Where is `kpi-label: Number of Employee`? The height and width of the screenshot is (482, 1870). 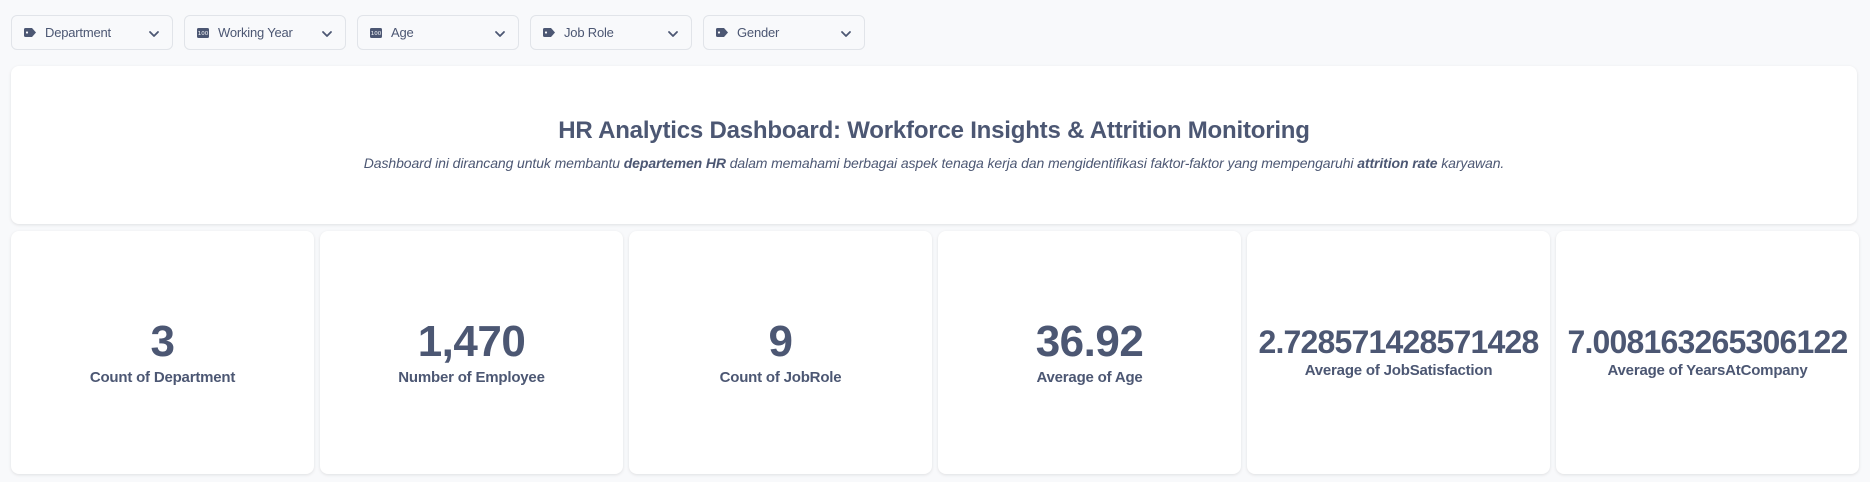
kpi-label: Number of Employee is located at coordinates (471, 378).